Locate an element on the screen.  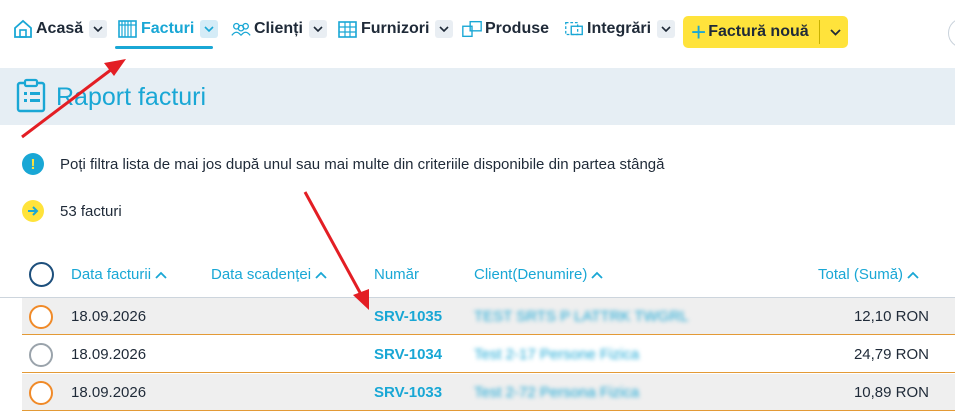
products-icon is located at coordinates (472, 29).